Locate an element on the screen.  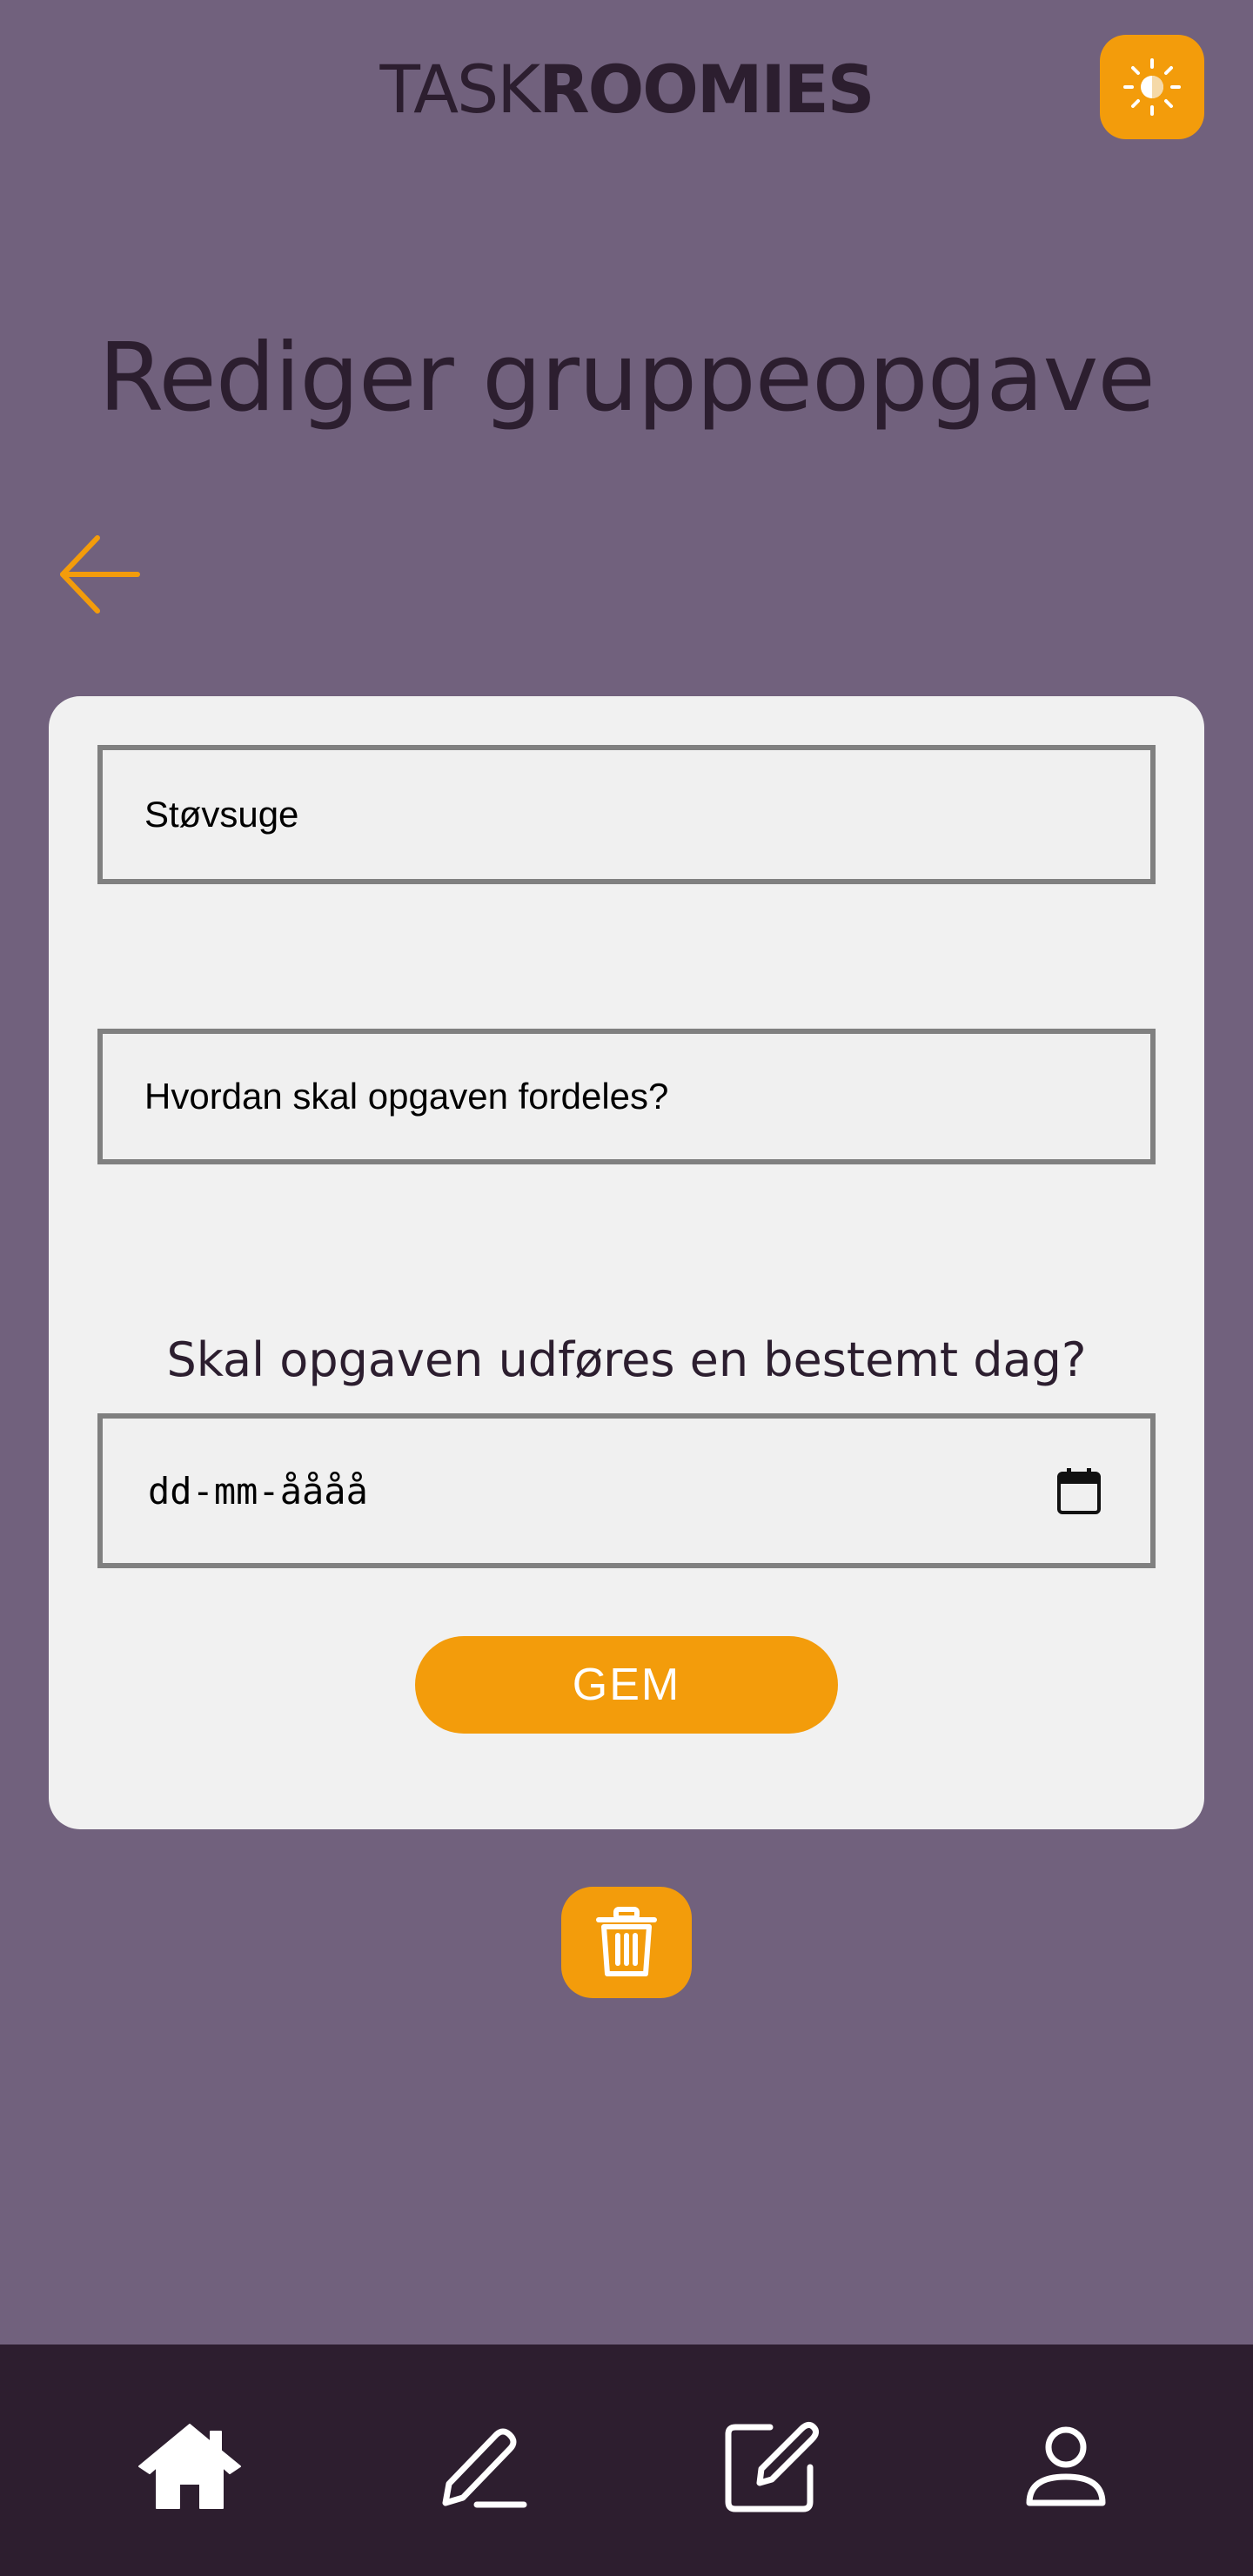
back-button is located at coordinates (100, 574).